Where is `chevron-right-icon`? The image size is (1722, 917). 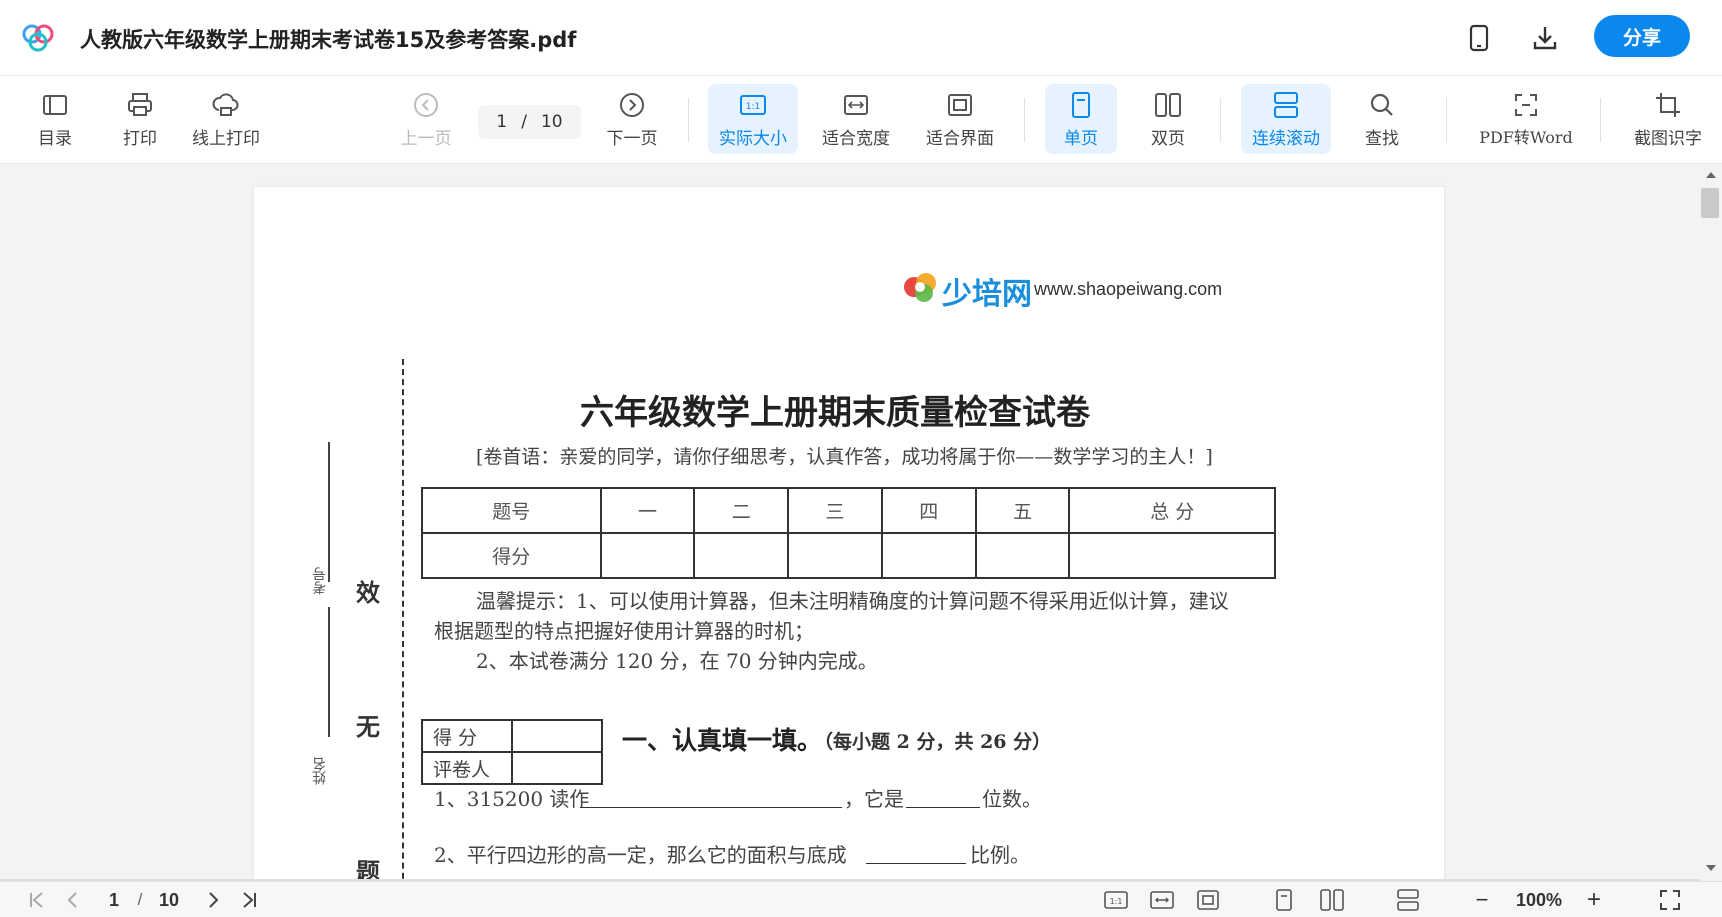 chevron-right-icon is located at coordinates (214, 900).